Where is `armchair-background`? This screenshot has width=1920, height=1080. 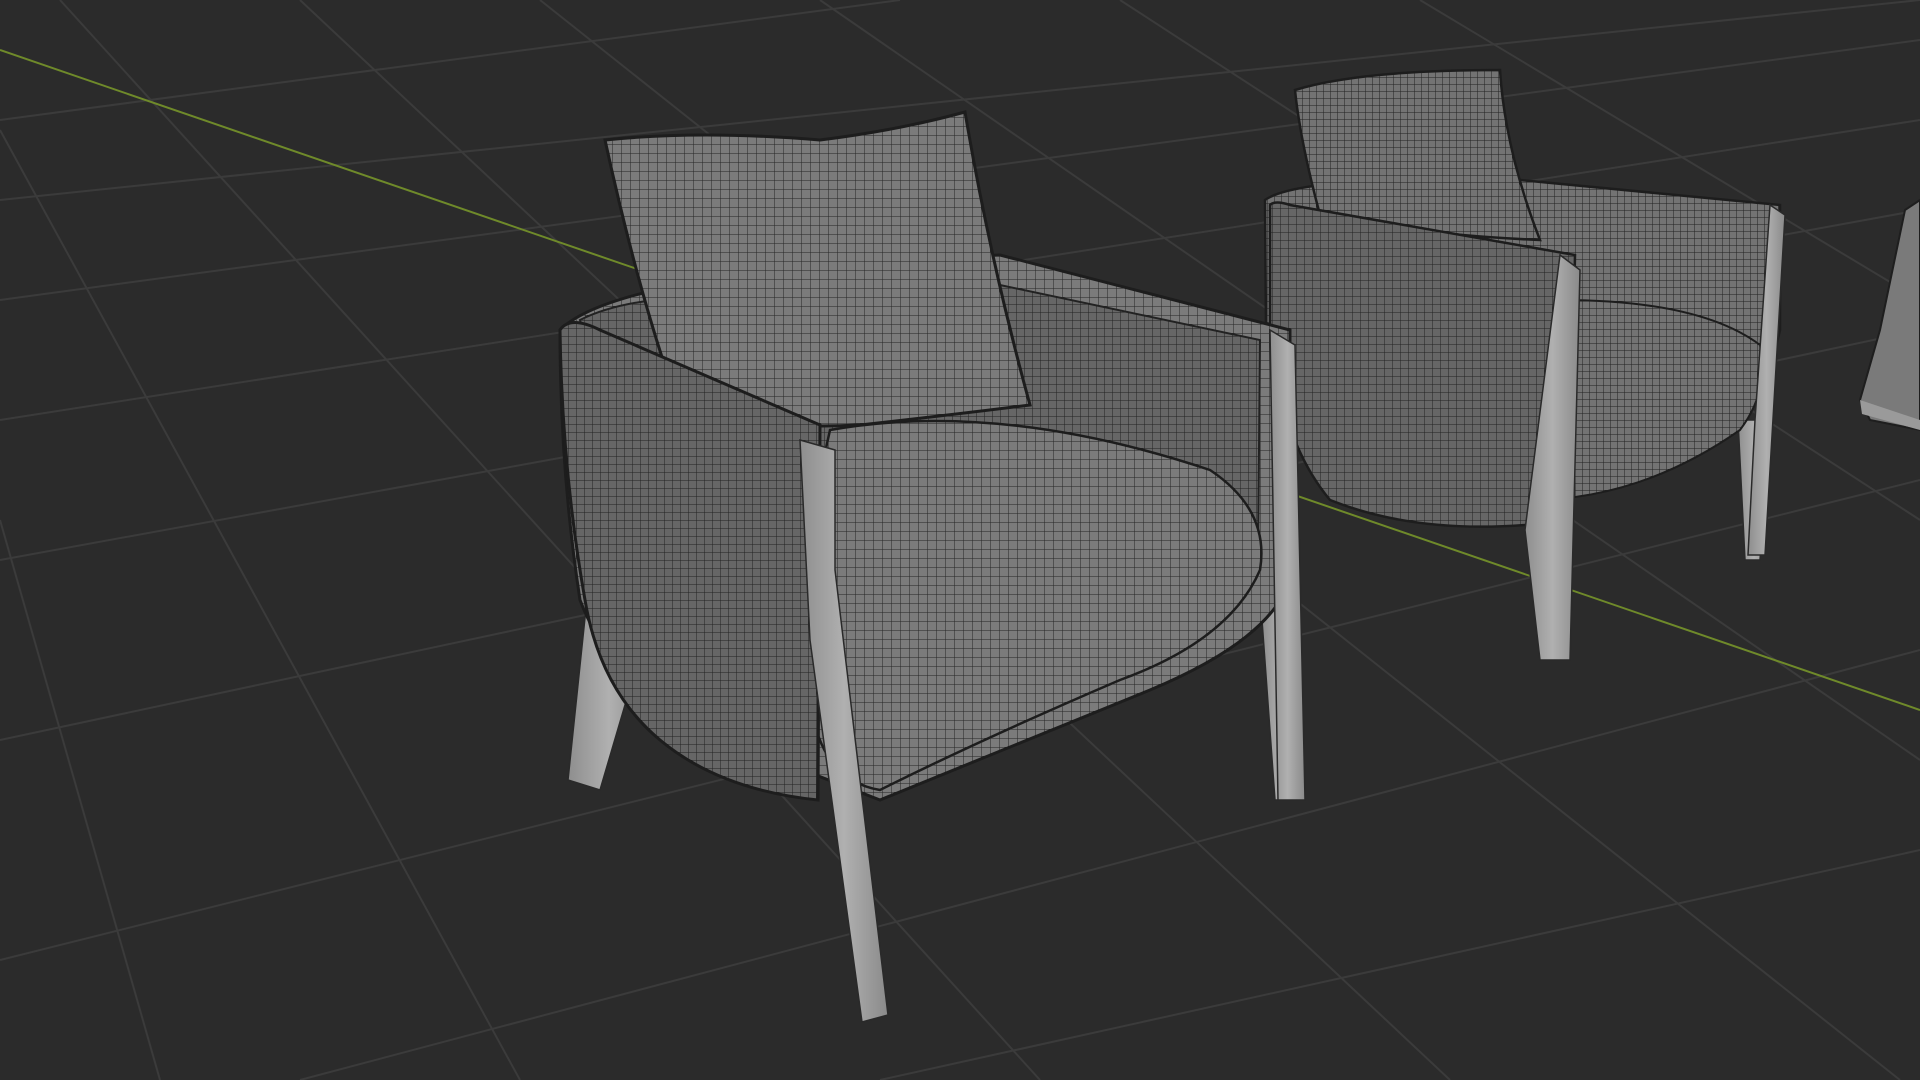
armchair-background is located at coordinates (1524, 364).